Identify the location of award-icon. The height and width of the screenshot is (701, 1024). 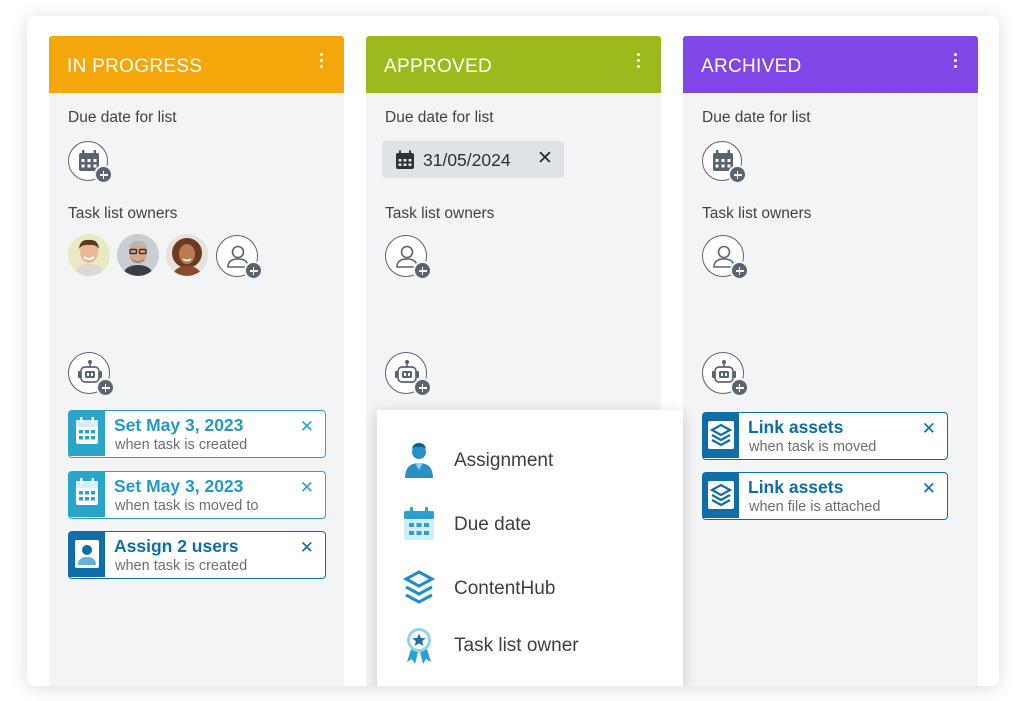
(419, 646).